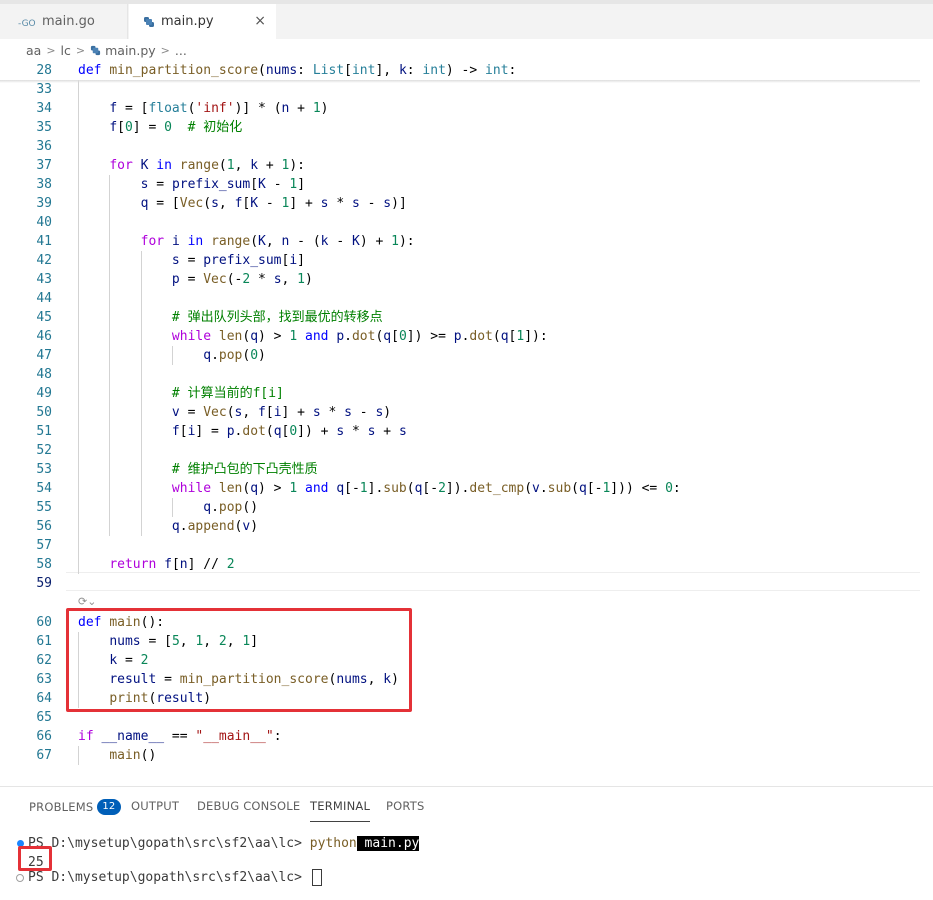 Image resolution: width=933 pixels, height=900 pixels. I want to click on svg-text: -GO, so click(27, 23).